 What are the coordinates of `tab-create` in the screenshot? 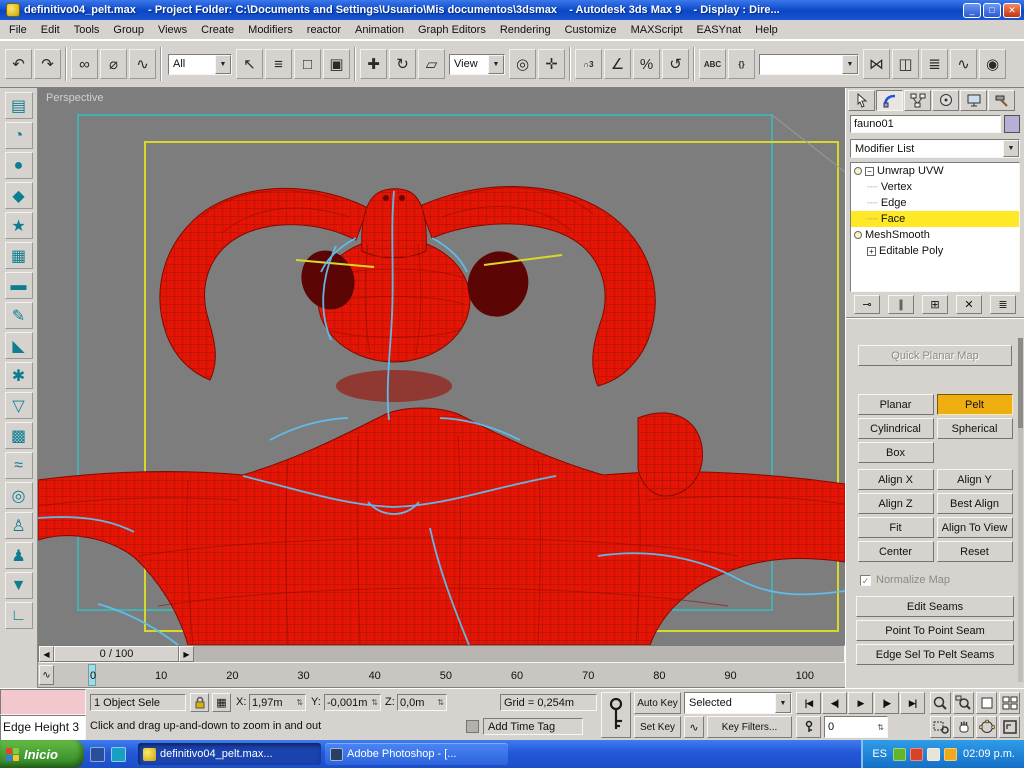 It's located at (861, 100).